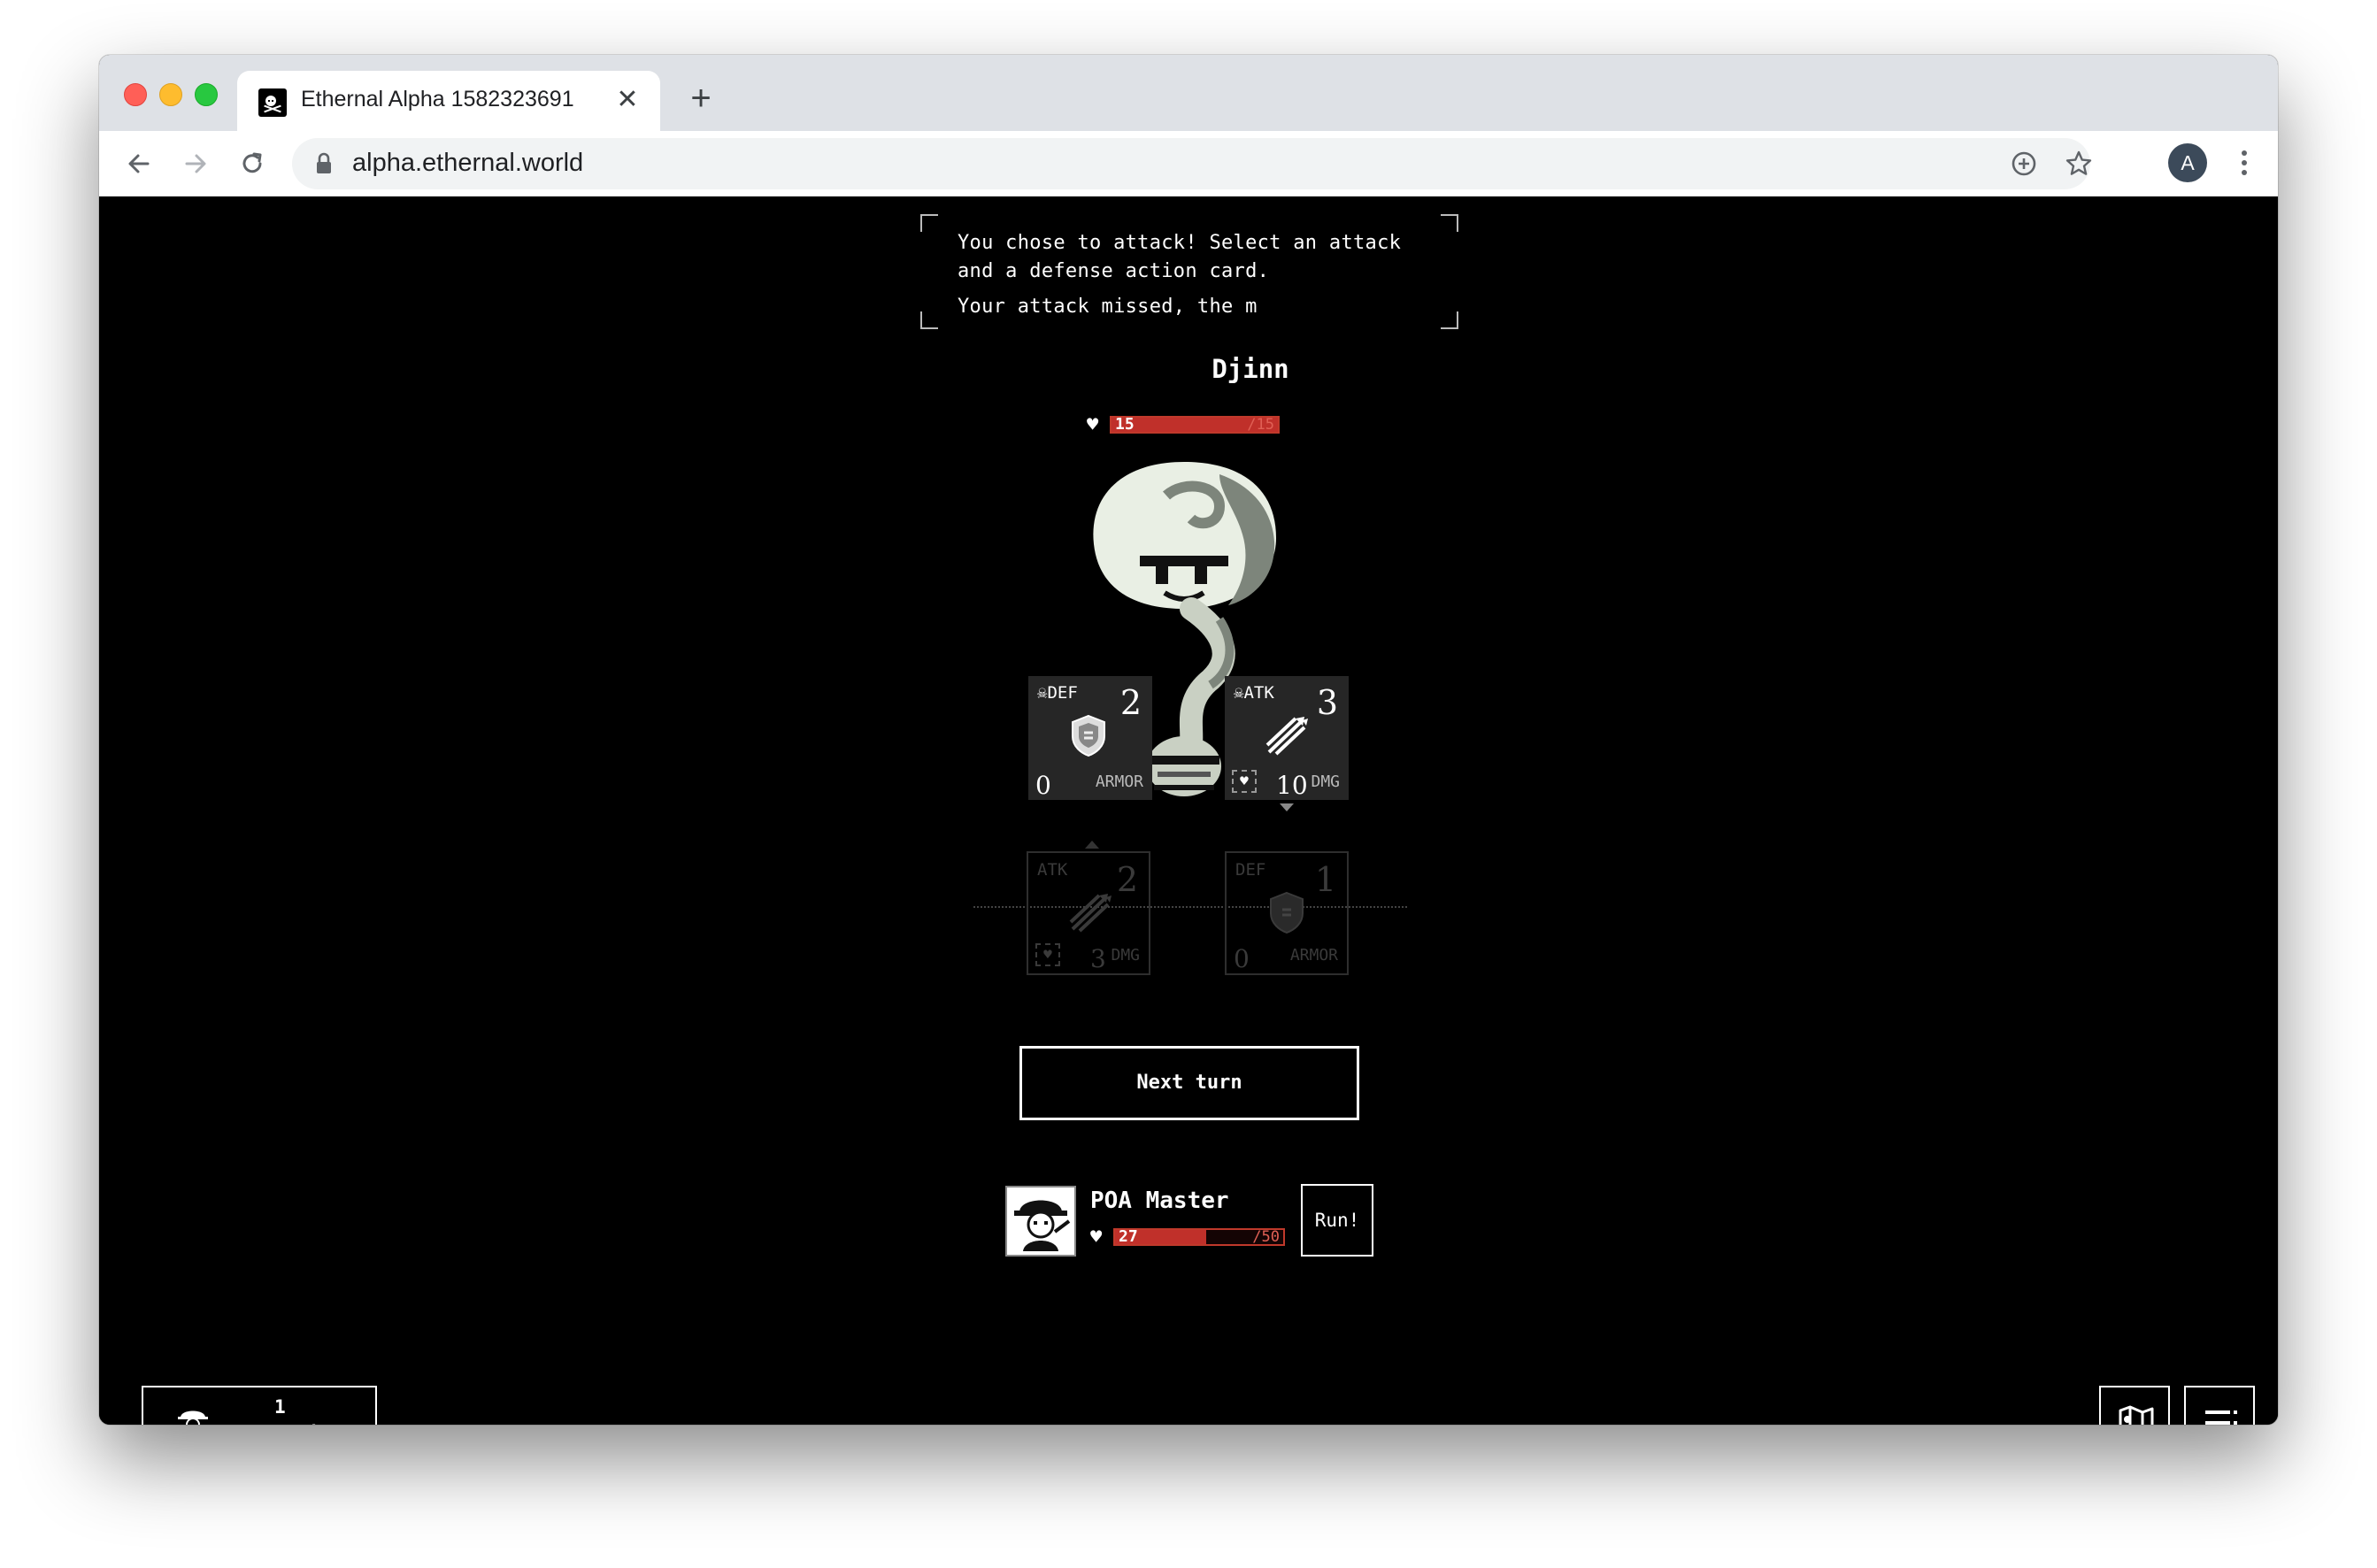  I want to click on player-attack-card: ATK 2 ♥ 3 DMG, so click(1089, 913).